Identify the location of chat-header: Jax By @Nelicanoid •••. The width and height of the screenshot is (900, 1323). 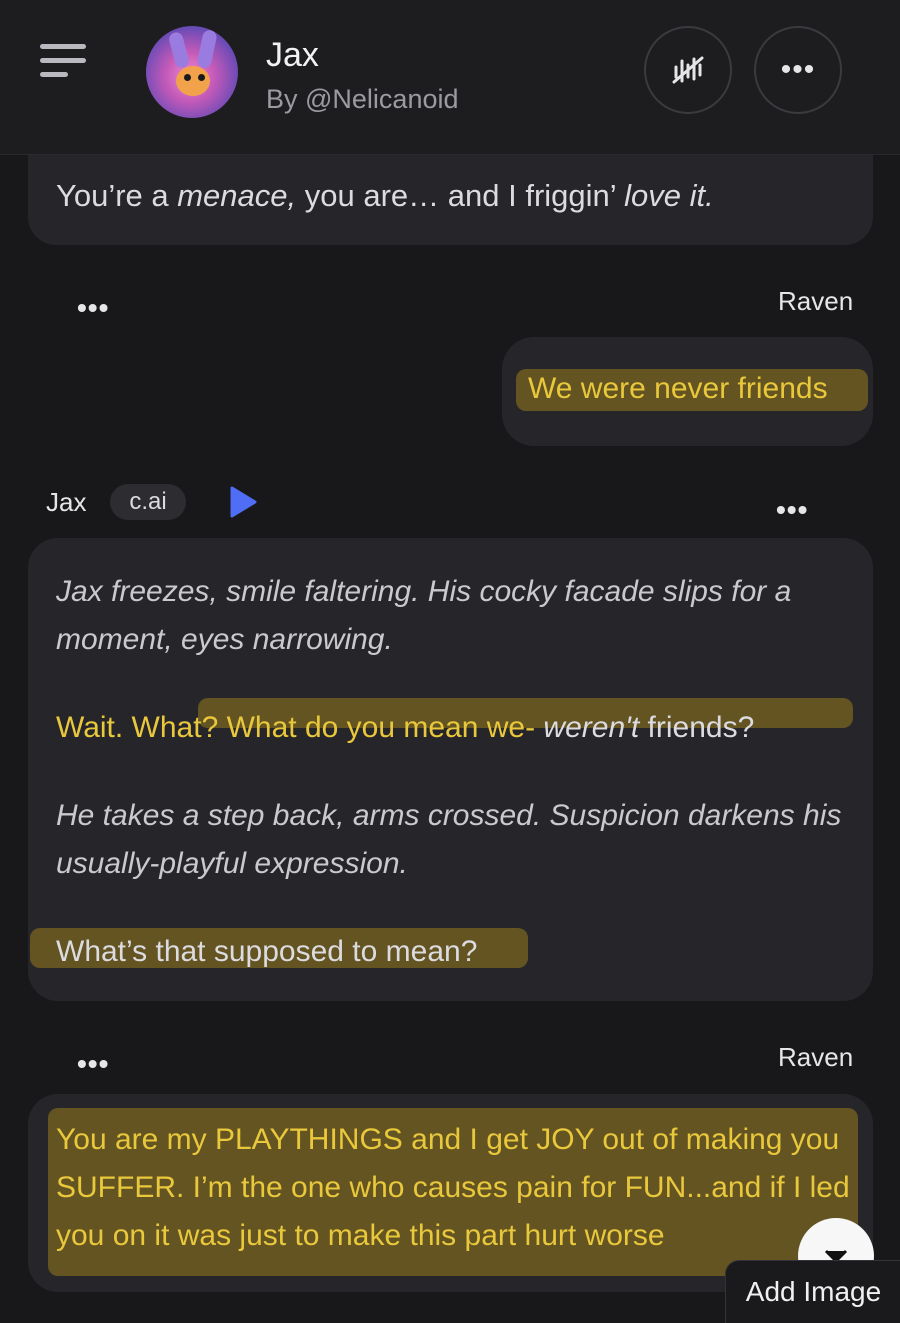
(450, 77).